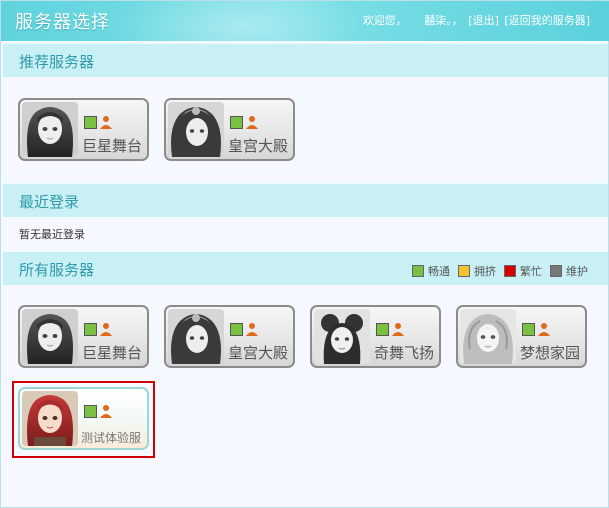 The width and height of the screenshot is (609, 508). I want to click on recent-section-header: 最近登录, so click(305, 200).